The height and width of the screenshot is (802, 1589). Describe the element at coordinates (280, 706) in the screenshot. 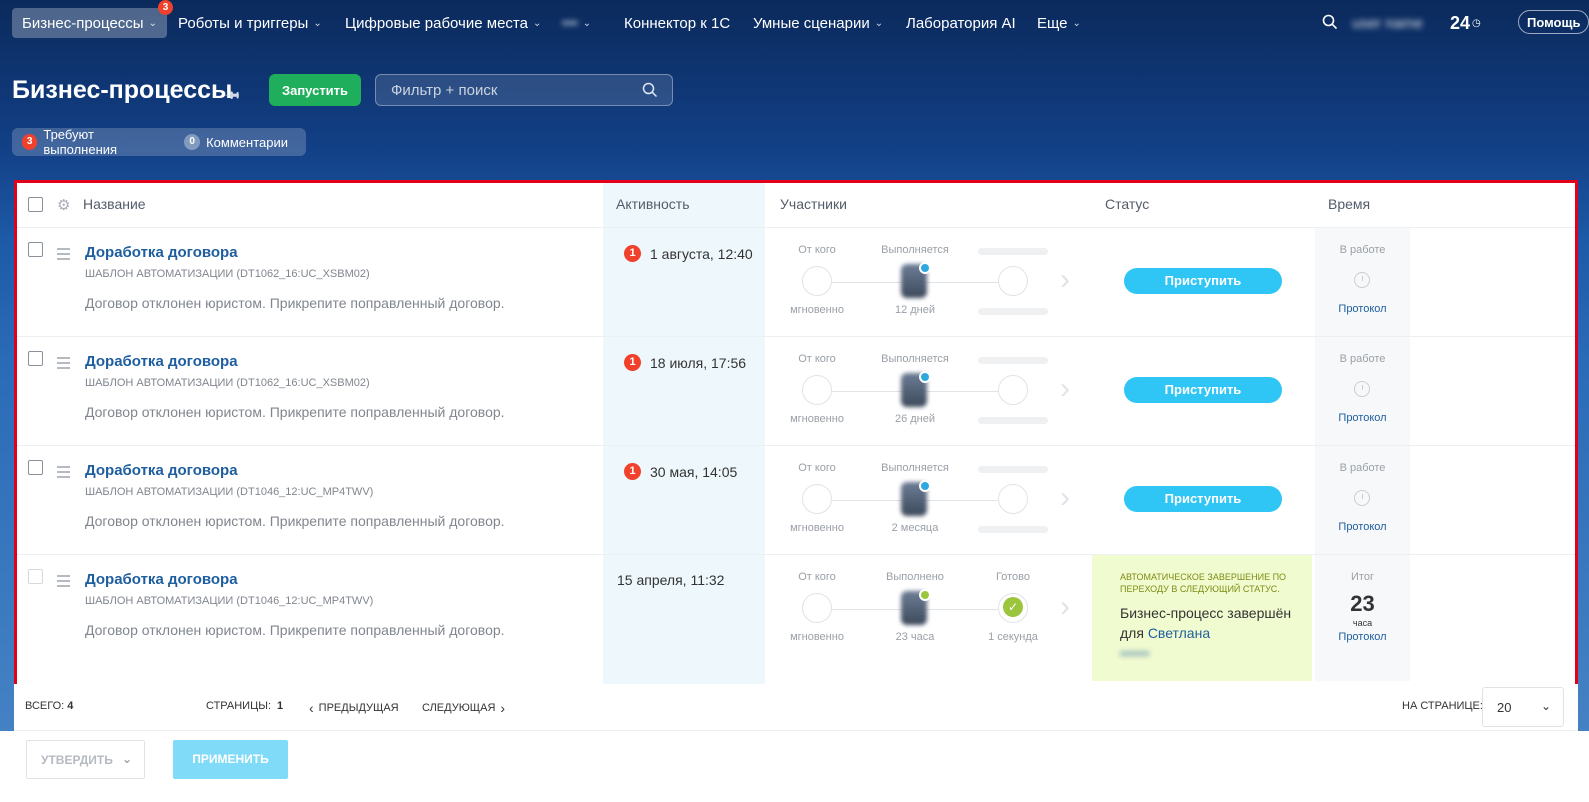

I see `pages-value: 1` at that location.